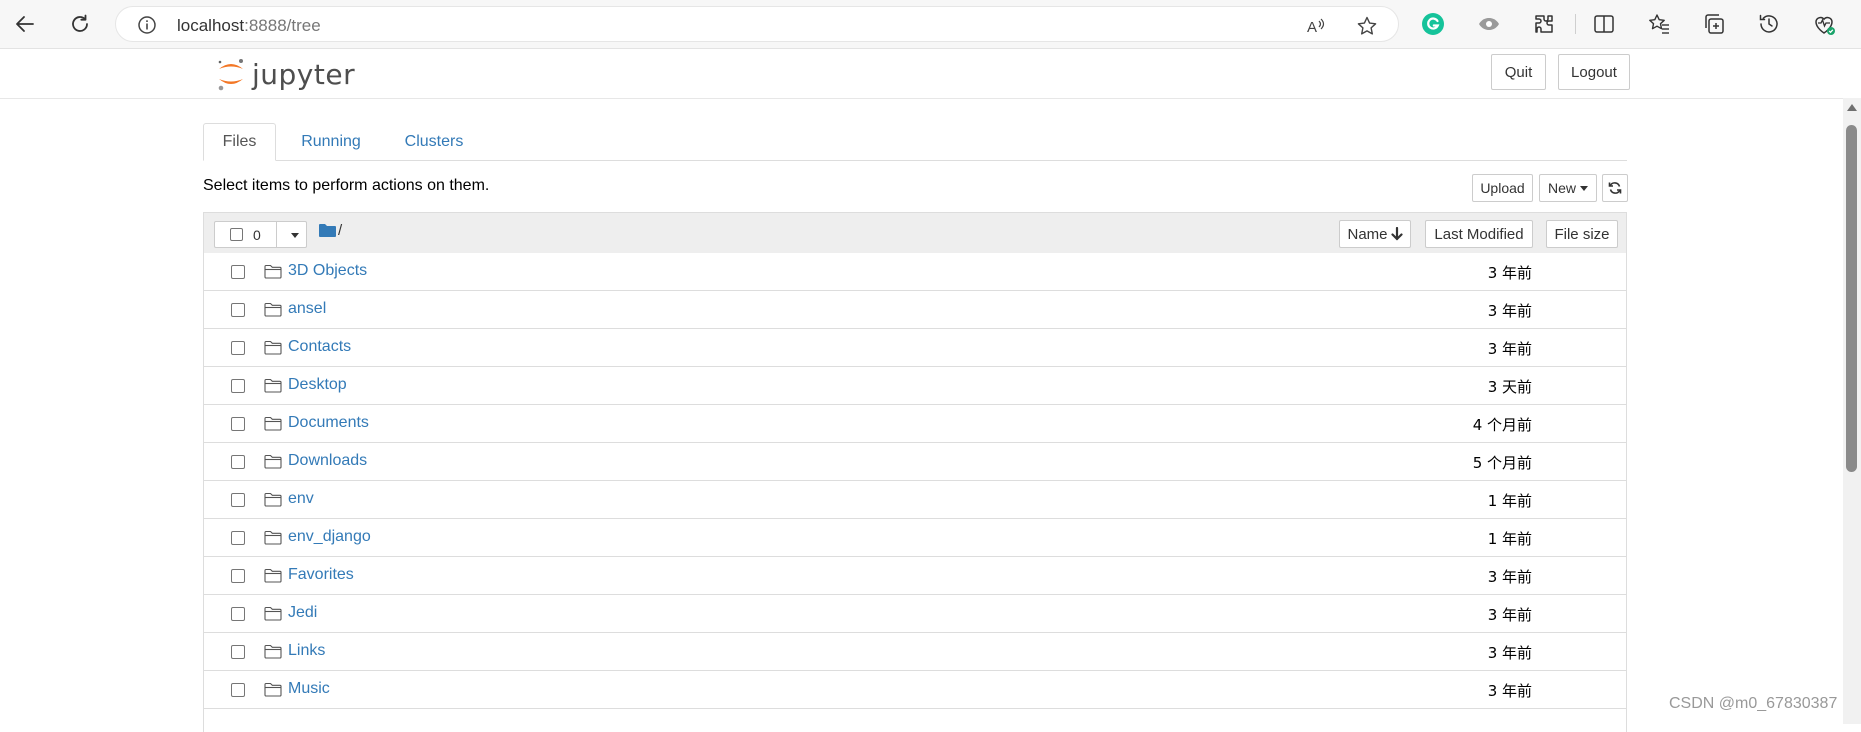 This screenshot has height=732, width=1861. What do you see at coordinates (1502, 188) in the screenshot?
I see `upload-button: Upload` at bounding box center [1502, 188].